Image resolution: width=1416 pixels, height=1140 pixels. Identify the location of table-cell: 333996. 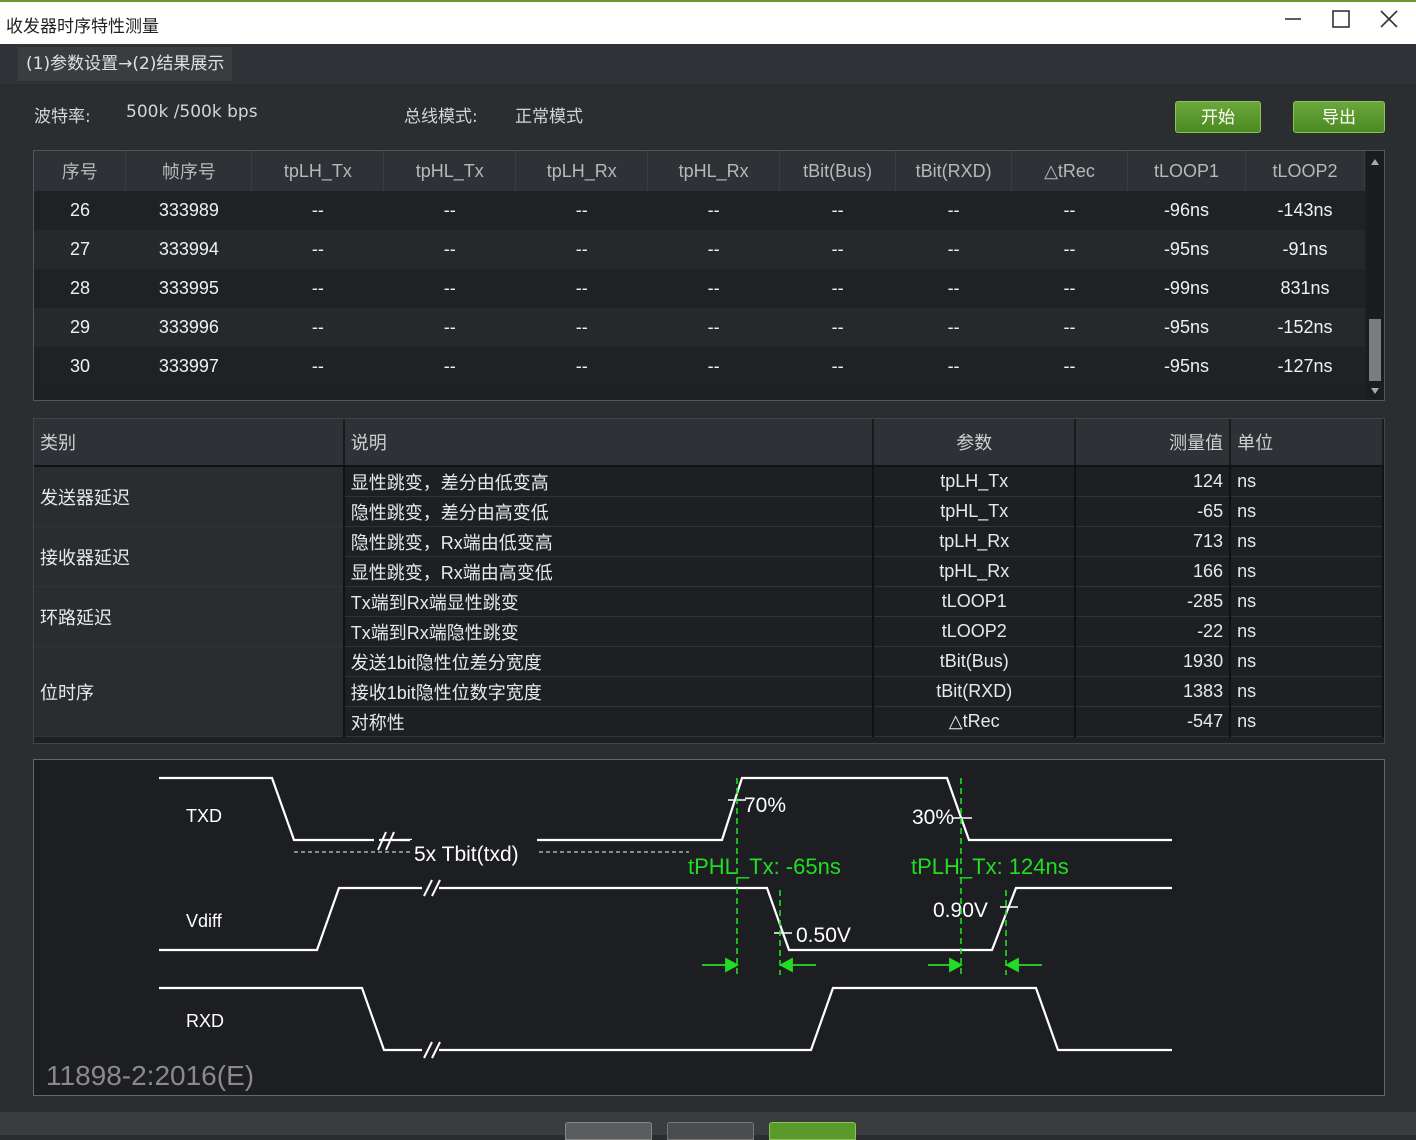
(188, 327).